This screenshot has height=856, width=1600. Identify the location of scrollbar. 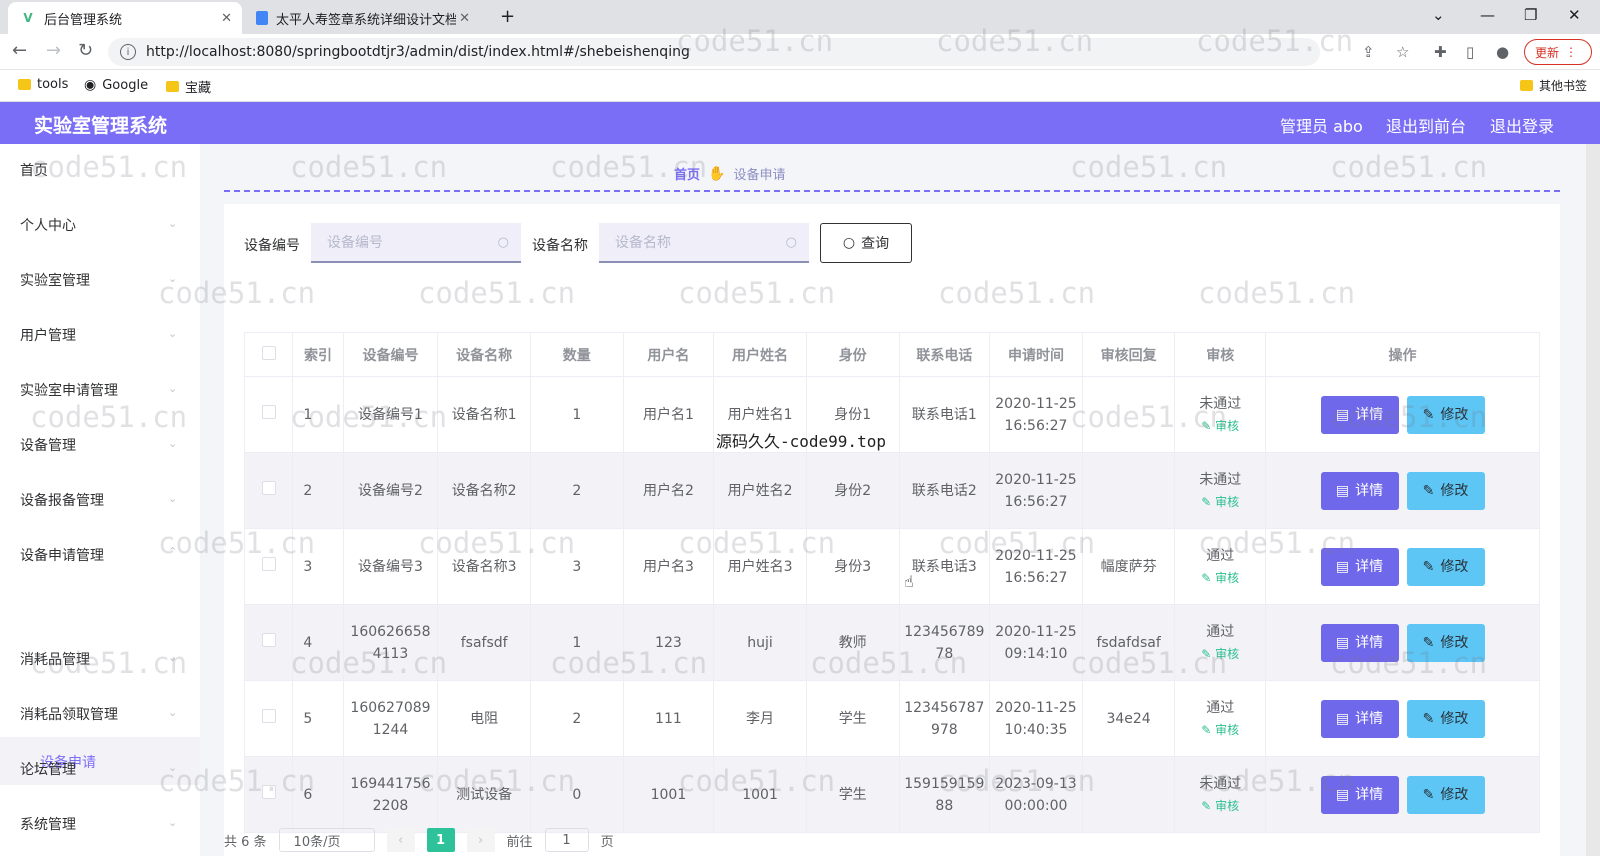
(1593, 500).